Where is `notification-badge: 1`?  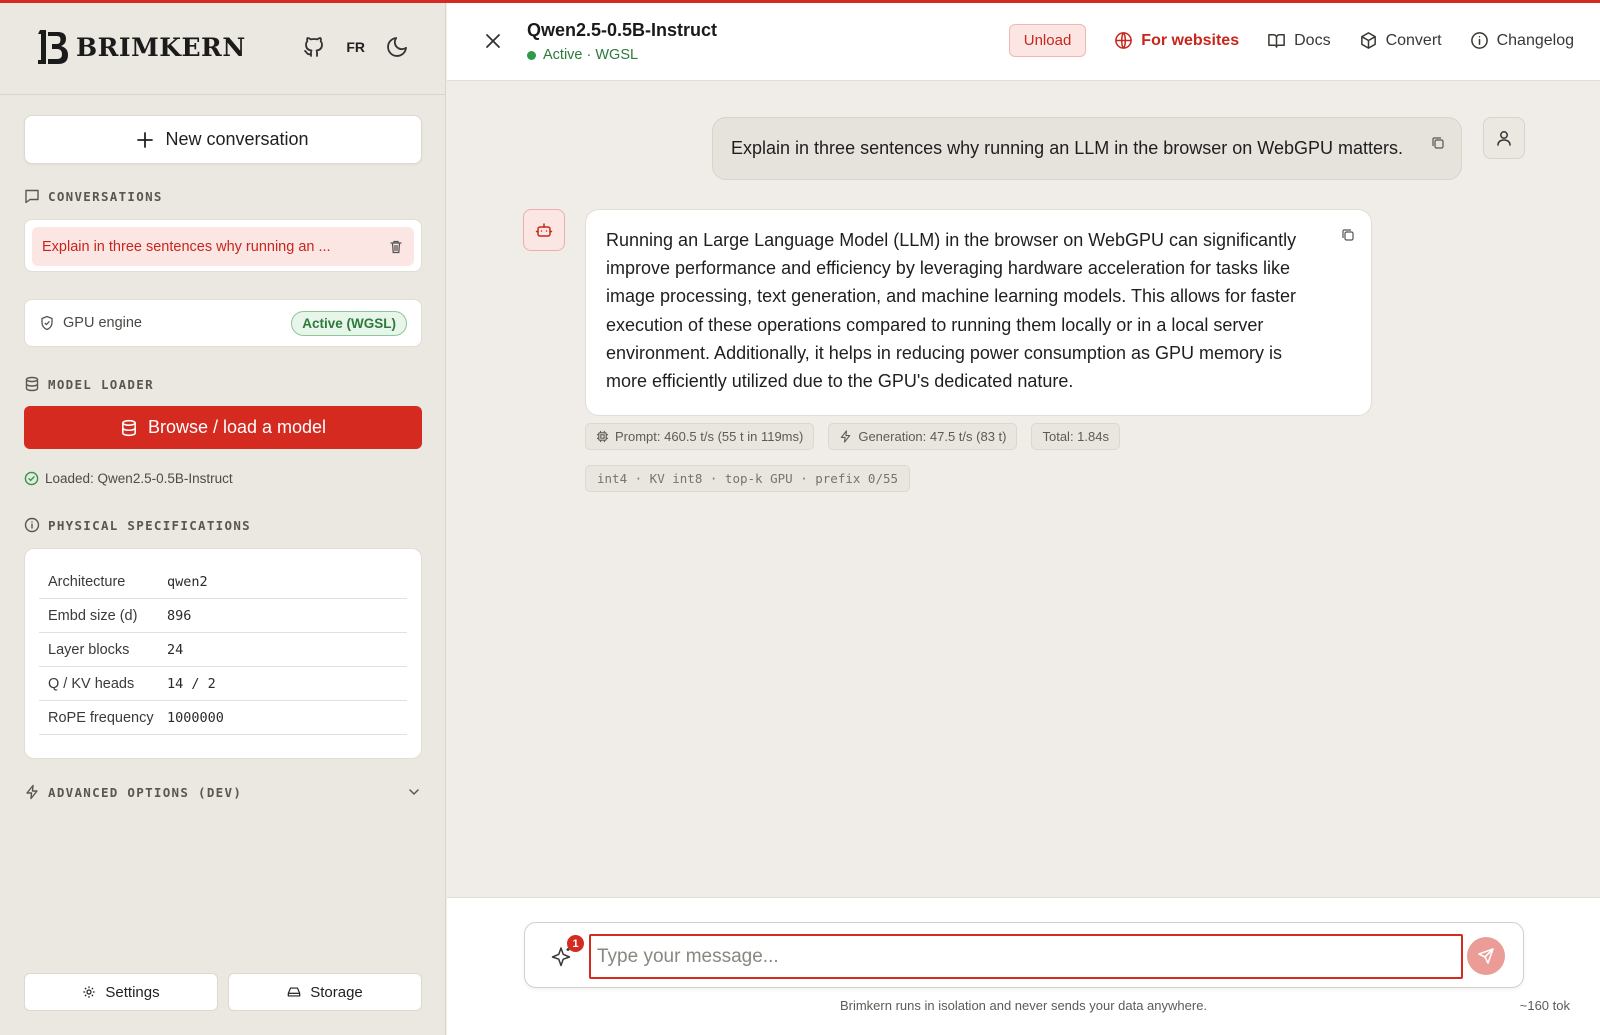 notification-badge: 1 is located at coordinates (575, 943).